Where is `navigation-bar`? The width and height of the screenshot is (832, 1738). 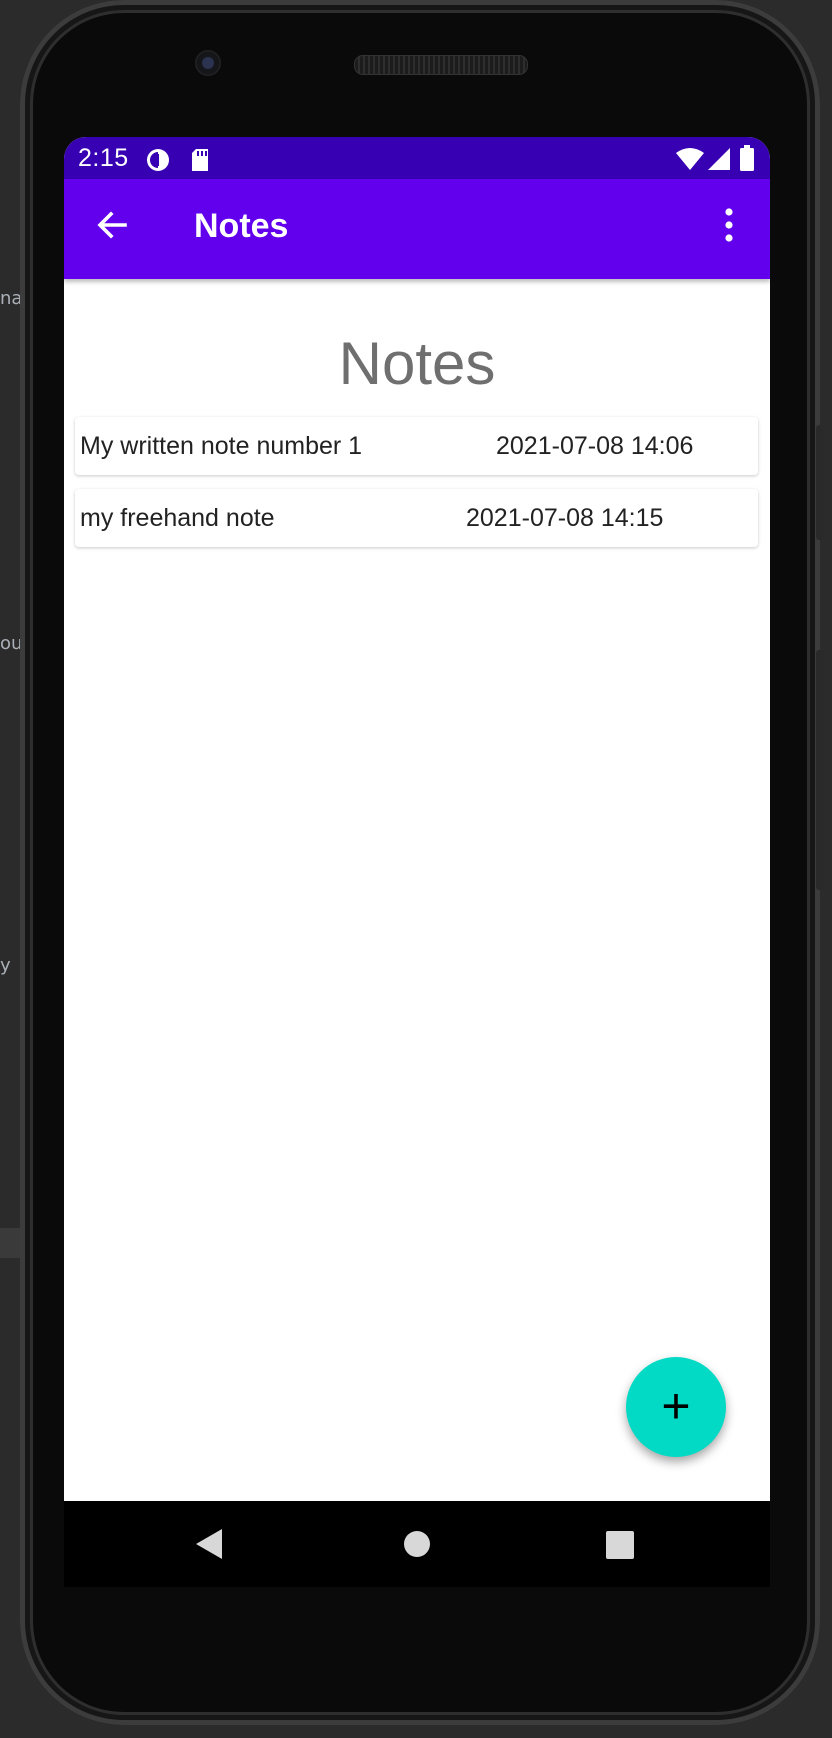 navigation-bar is located at coordinates (417, 1544).